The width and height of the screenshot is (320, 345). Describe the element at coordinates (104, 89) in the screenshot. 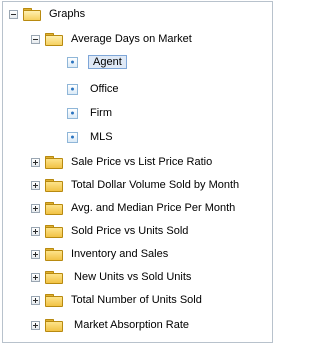

I see `tree-leaf-label: Office` at that location.